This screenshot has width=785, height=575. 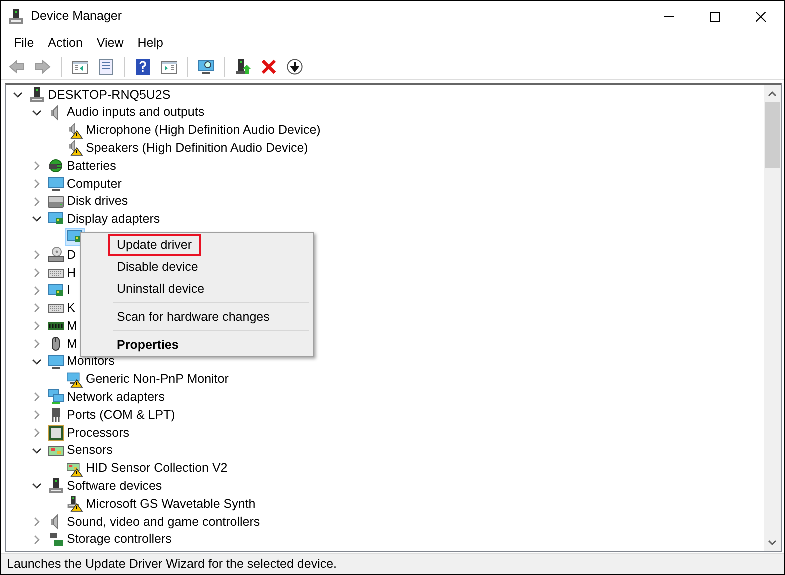 What do you see at coordinates (56, 433) in the screenshot?
I see `processor-icon` at bounding box center [56, 433].